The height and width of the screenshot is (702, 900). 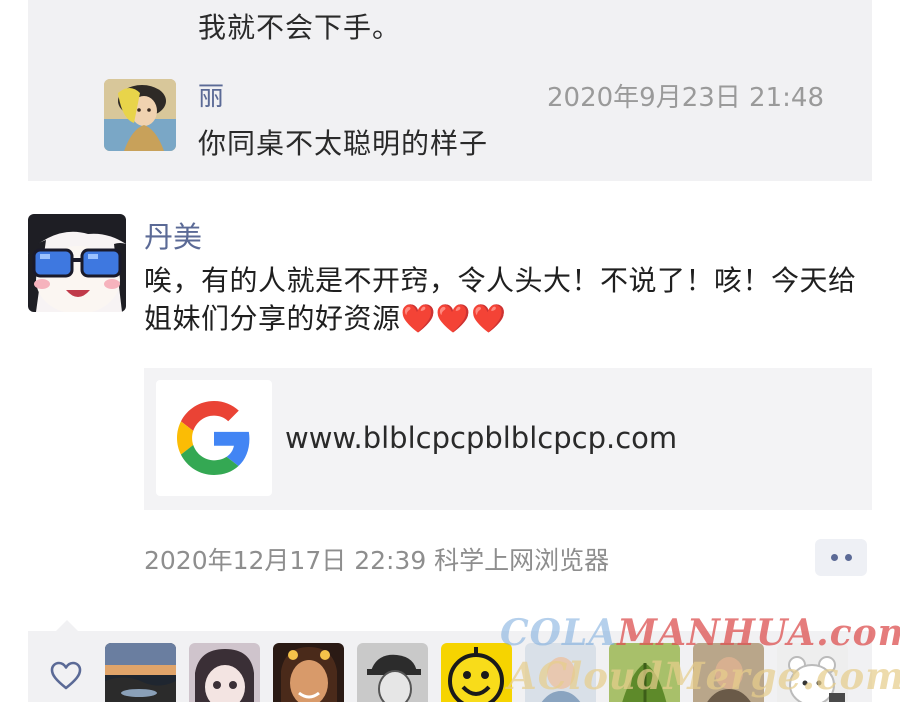 I want to click on landscape-sunset-avatar-icon, so click(x=140, y=672).